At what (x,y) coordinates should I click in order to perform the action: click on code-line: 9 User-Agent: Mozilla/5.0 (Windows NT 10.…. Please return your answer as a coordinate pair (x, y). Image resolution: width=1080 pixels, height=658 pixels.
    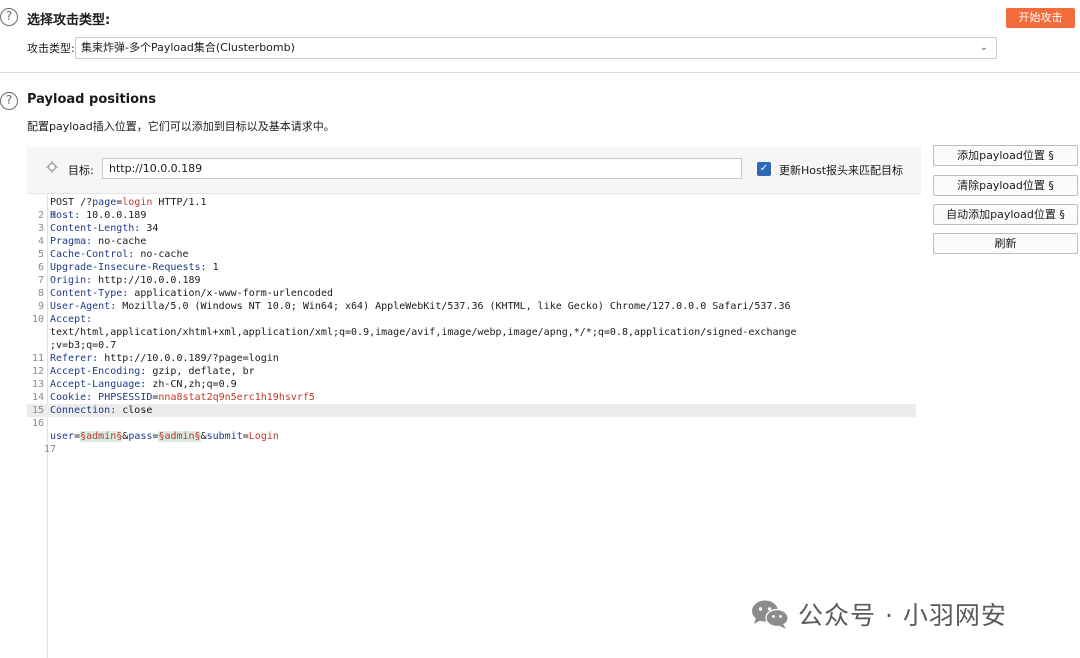
    Looking at the image, I should click on (414, 306).